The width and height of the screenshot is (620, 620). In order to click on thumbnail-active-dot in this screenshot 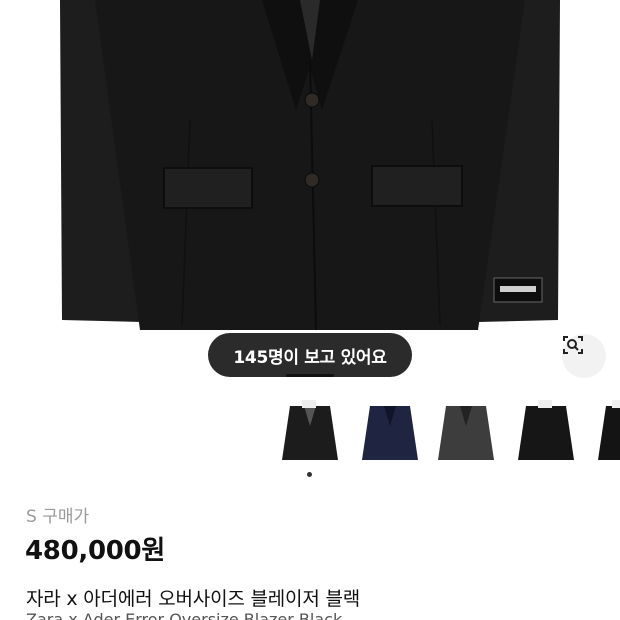, I will do `click(309, 474)`.